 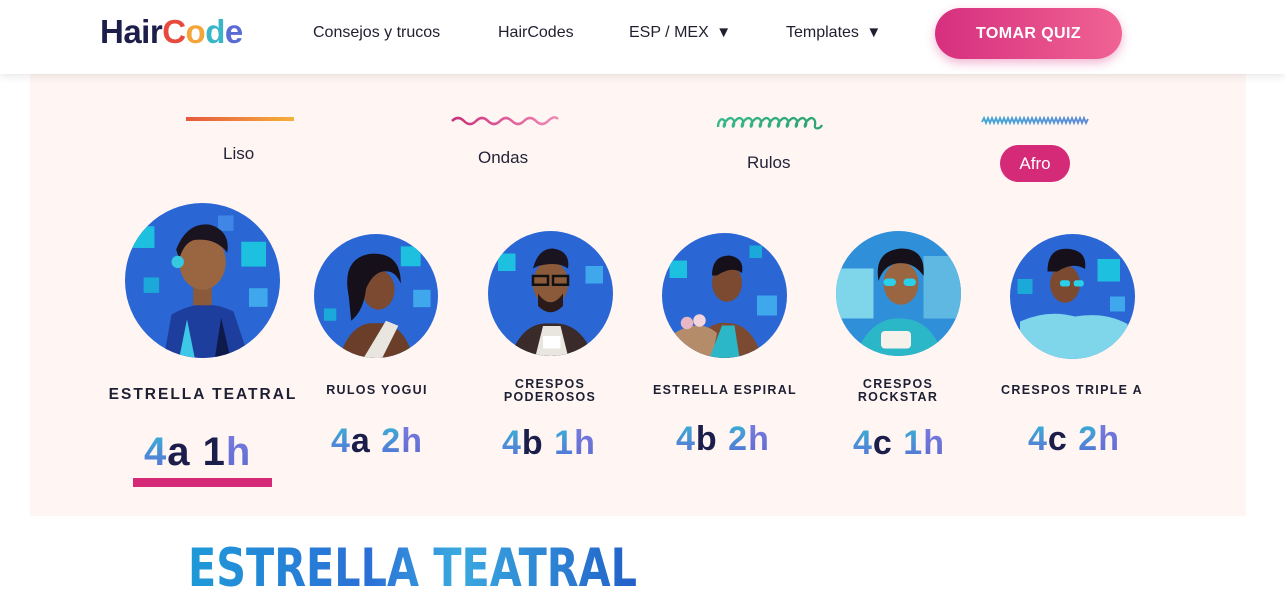 What do you see at coordinates (503, 158) in the screenshot?
I see `tab-ondas-label: Ondas` at bounding box center [503, 158].